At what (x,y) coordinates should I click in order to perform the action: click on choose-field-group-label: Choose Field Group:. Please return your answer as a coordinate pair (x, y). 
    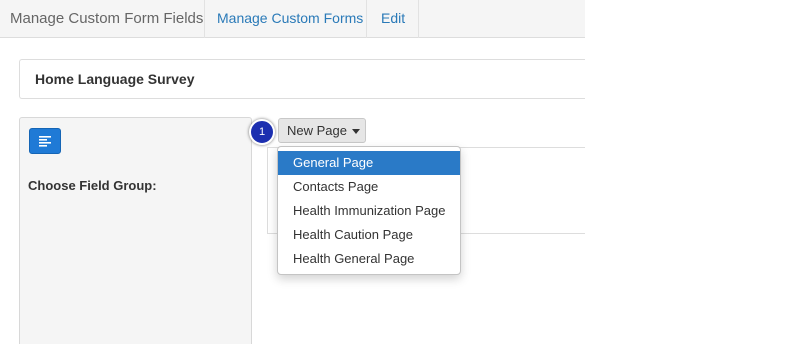
    Looking at the image, I should click on (92, 185).